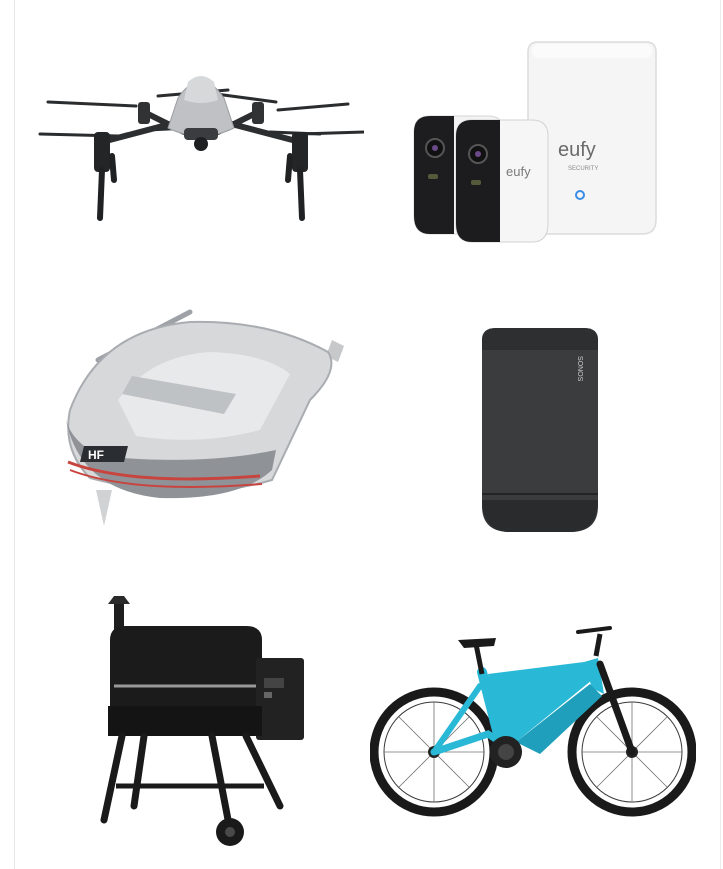 Image resolution: width=723 pixels, height=869 pixels. What do you see at coordinates (203, 723) in the screenshot?
I see `pellet-grill-image` at bounding box center [203, 723].